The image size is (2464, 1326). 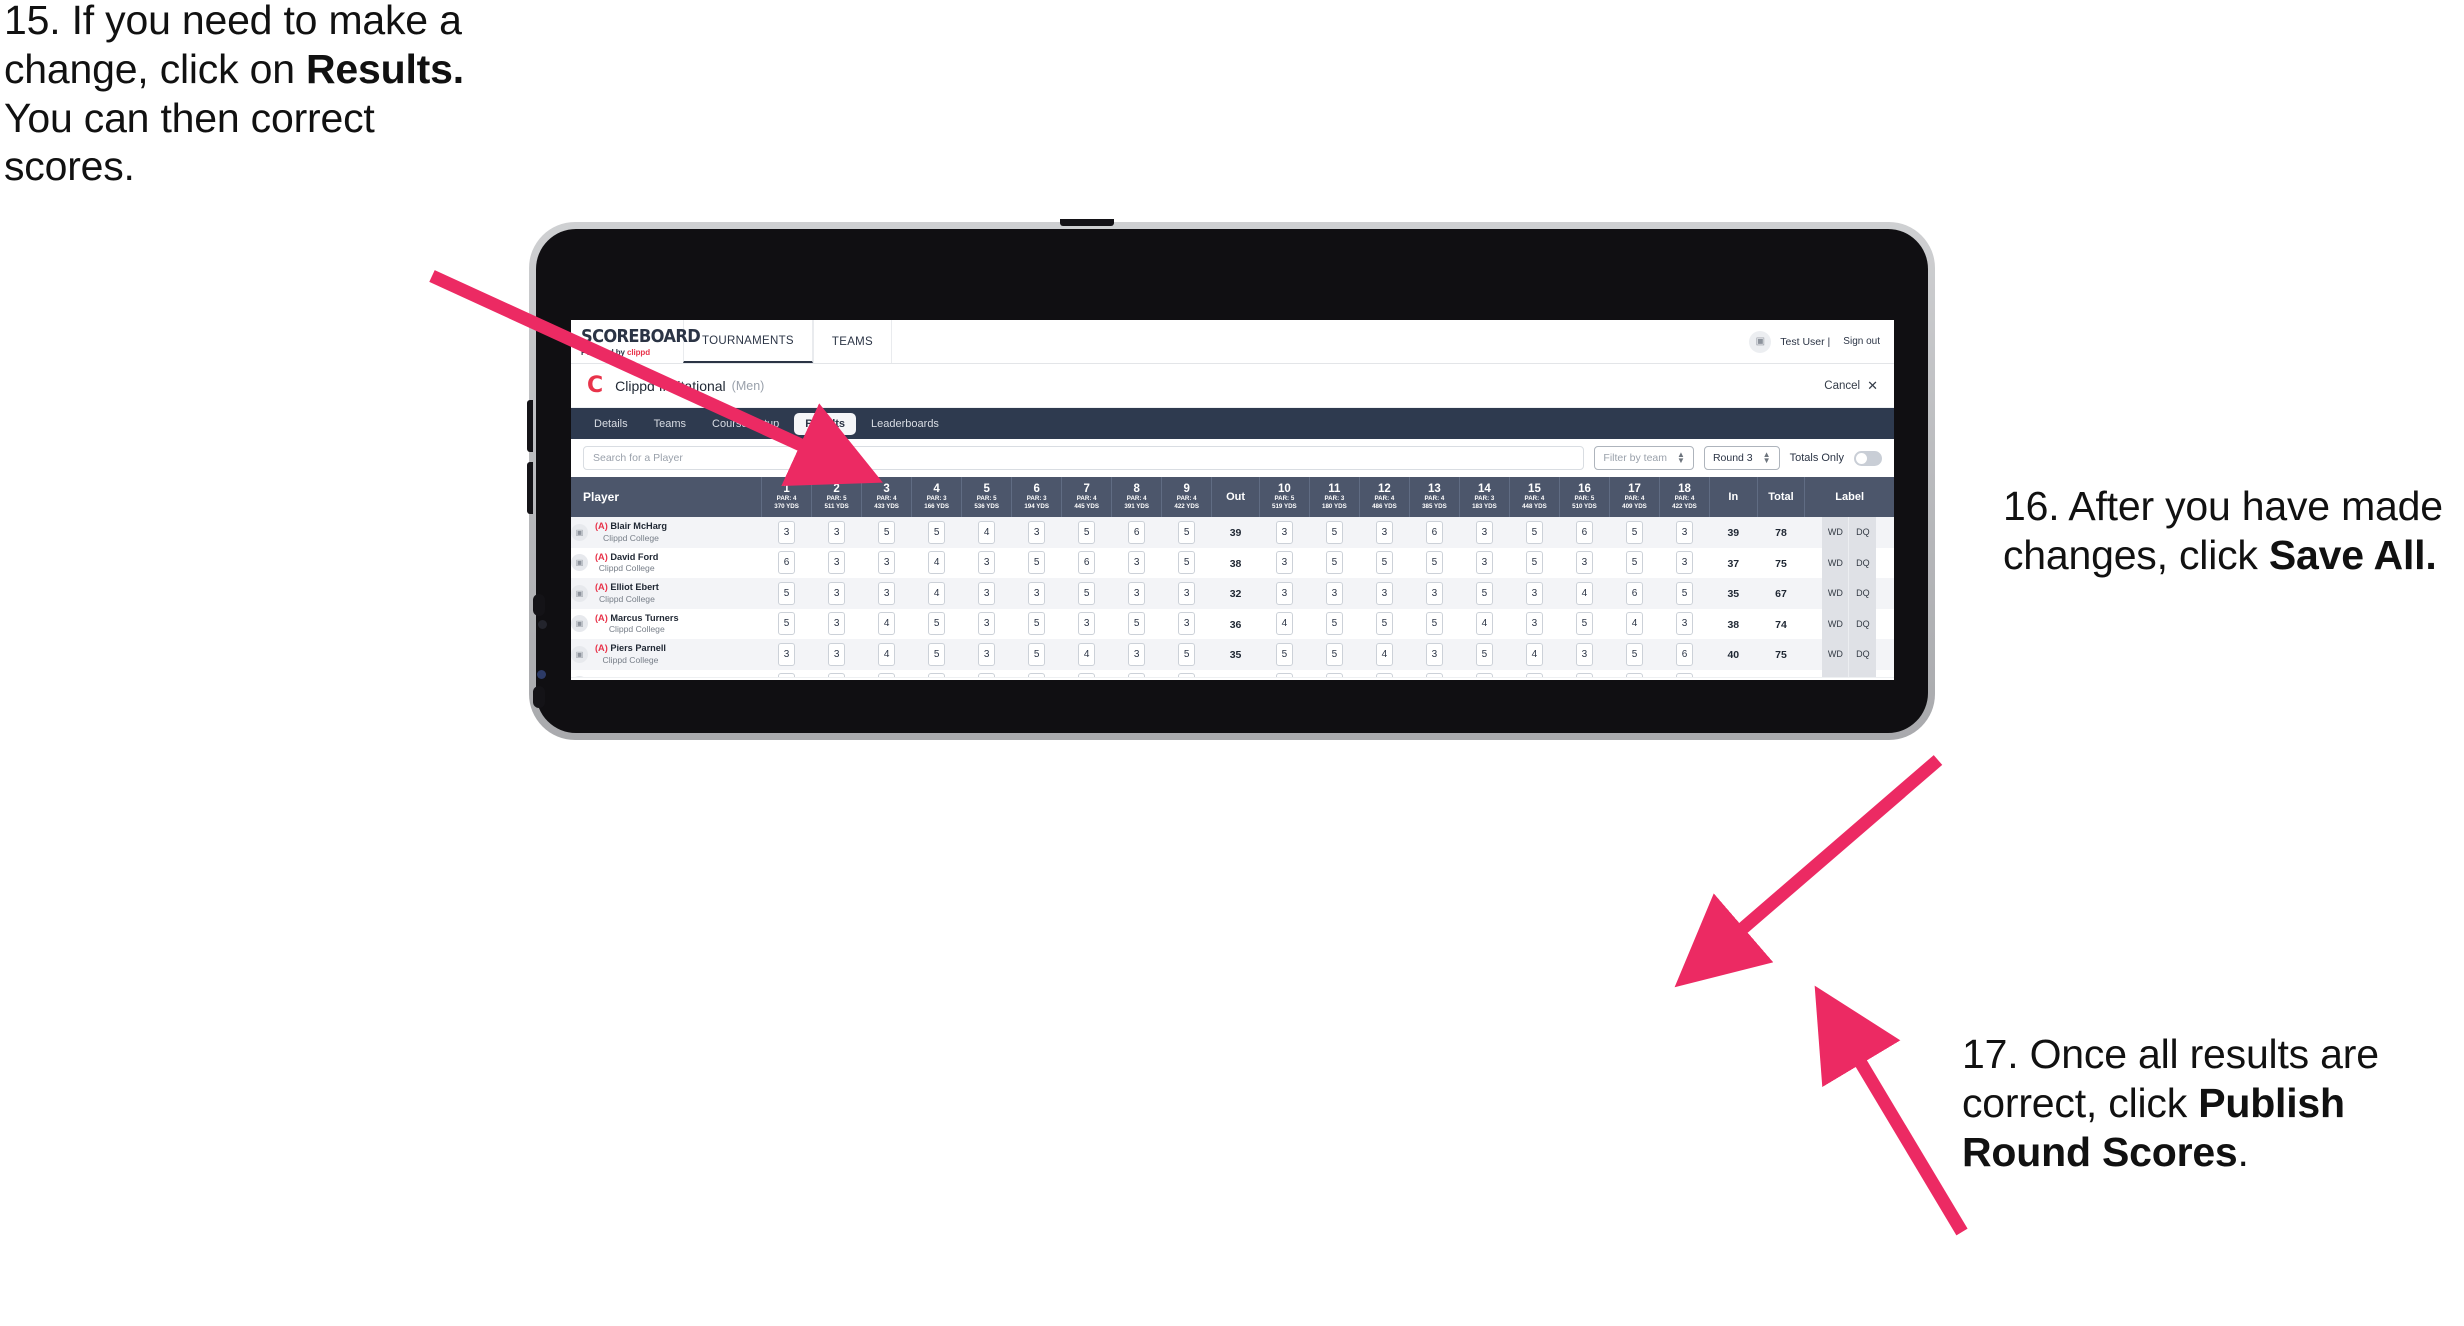 I want to click on score-cell-hole-8: 3, so click(x=1137, y=593).